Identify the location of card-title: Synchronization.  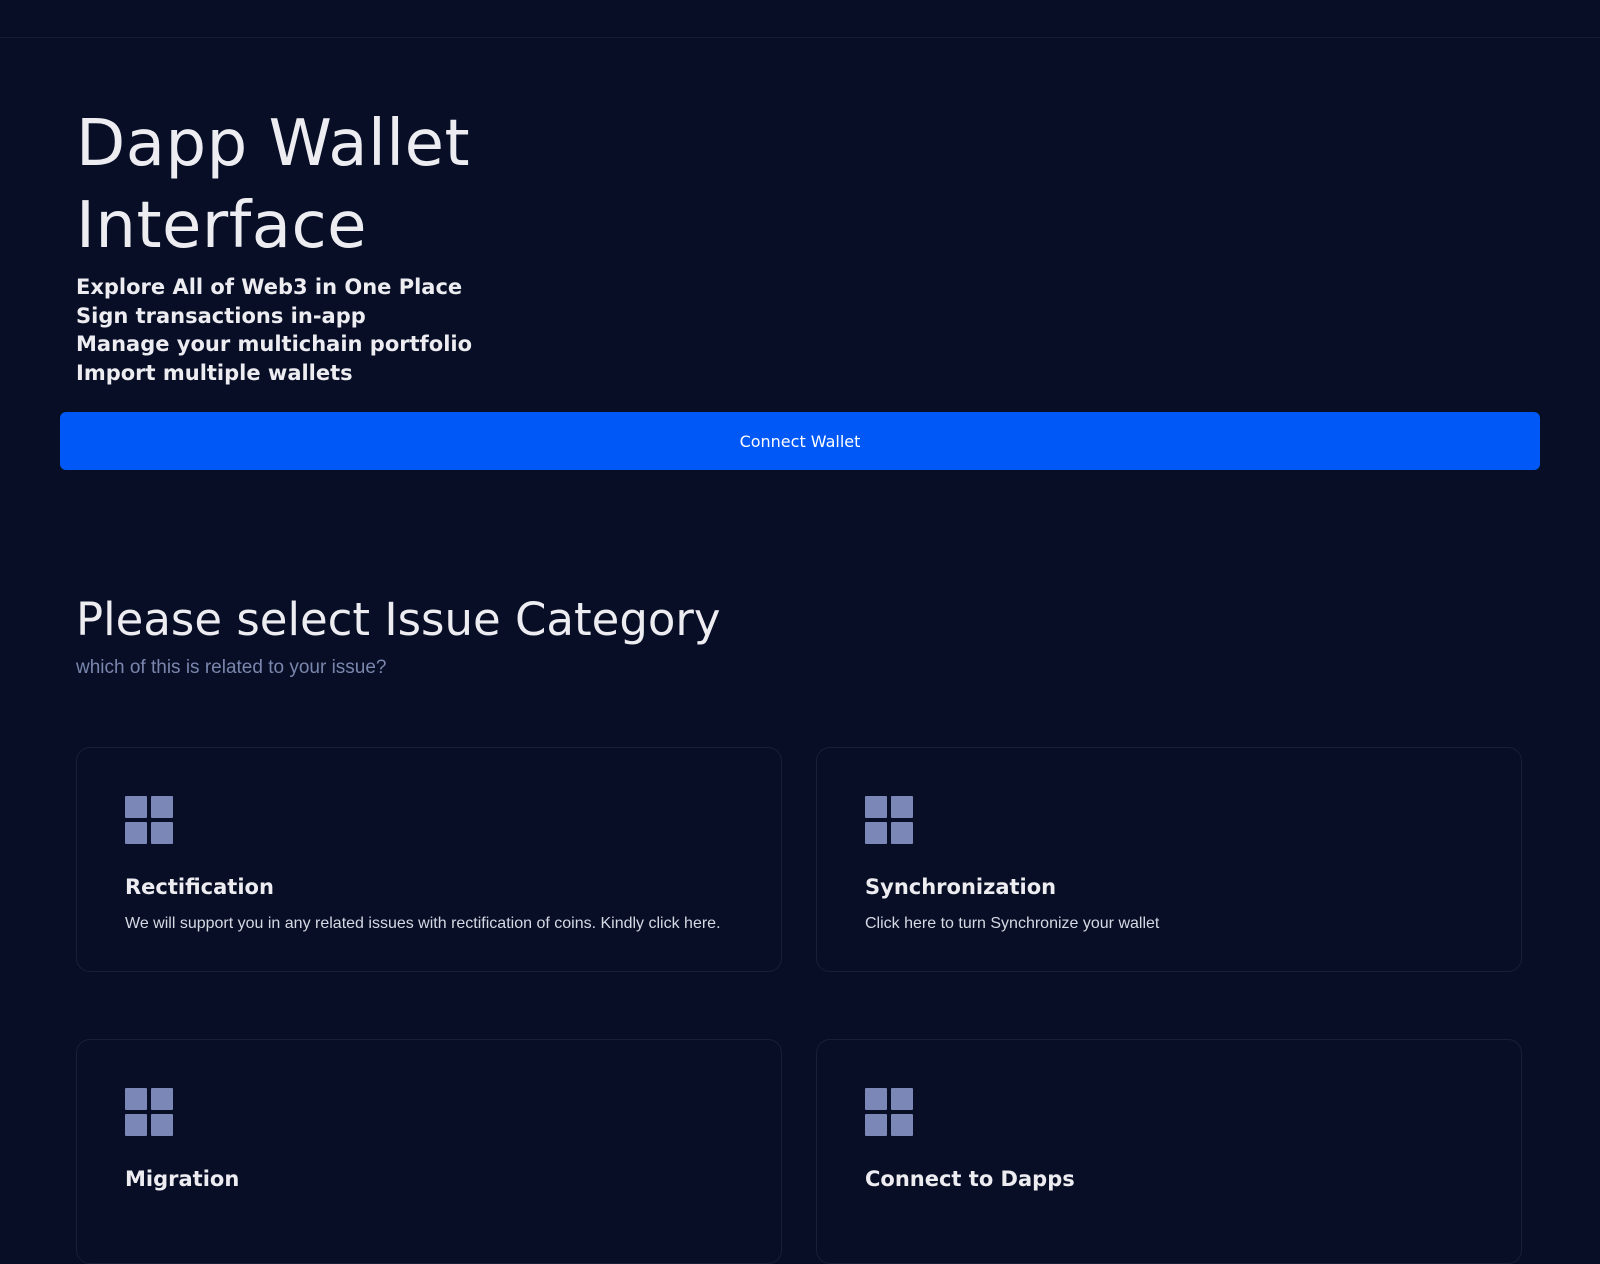
(961, 887).